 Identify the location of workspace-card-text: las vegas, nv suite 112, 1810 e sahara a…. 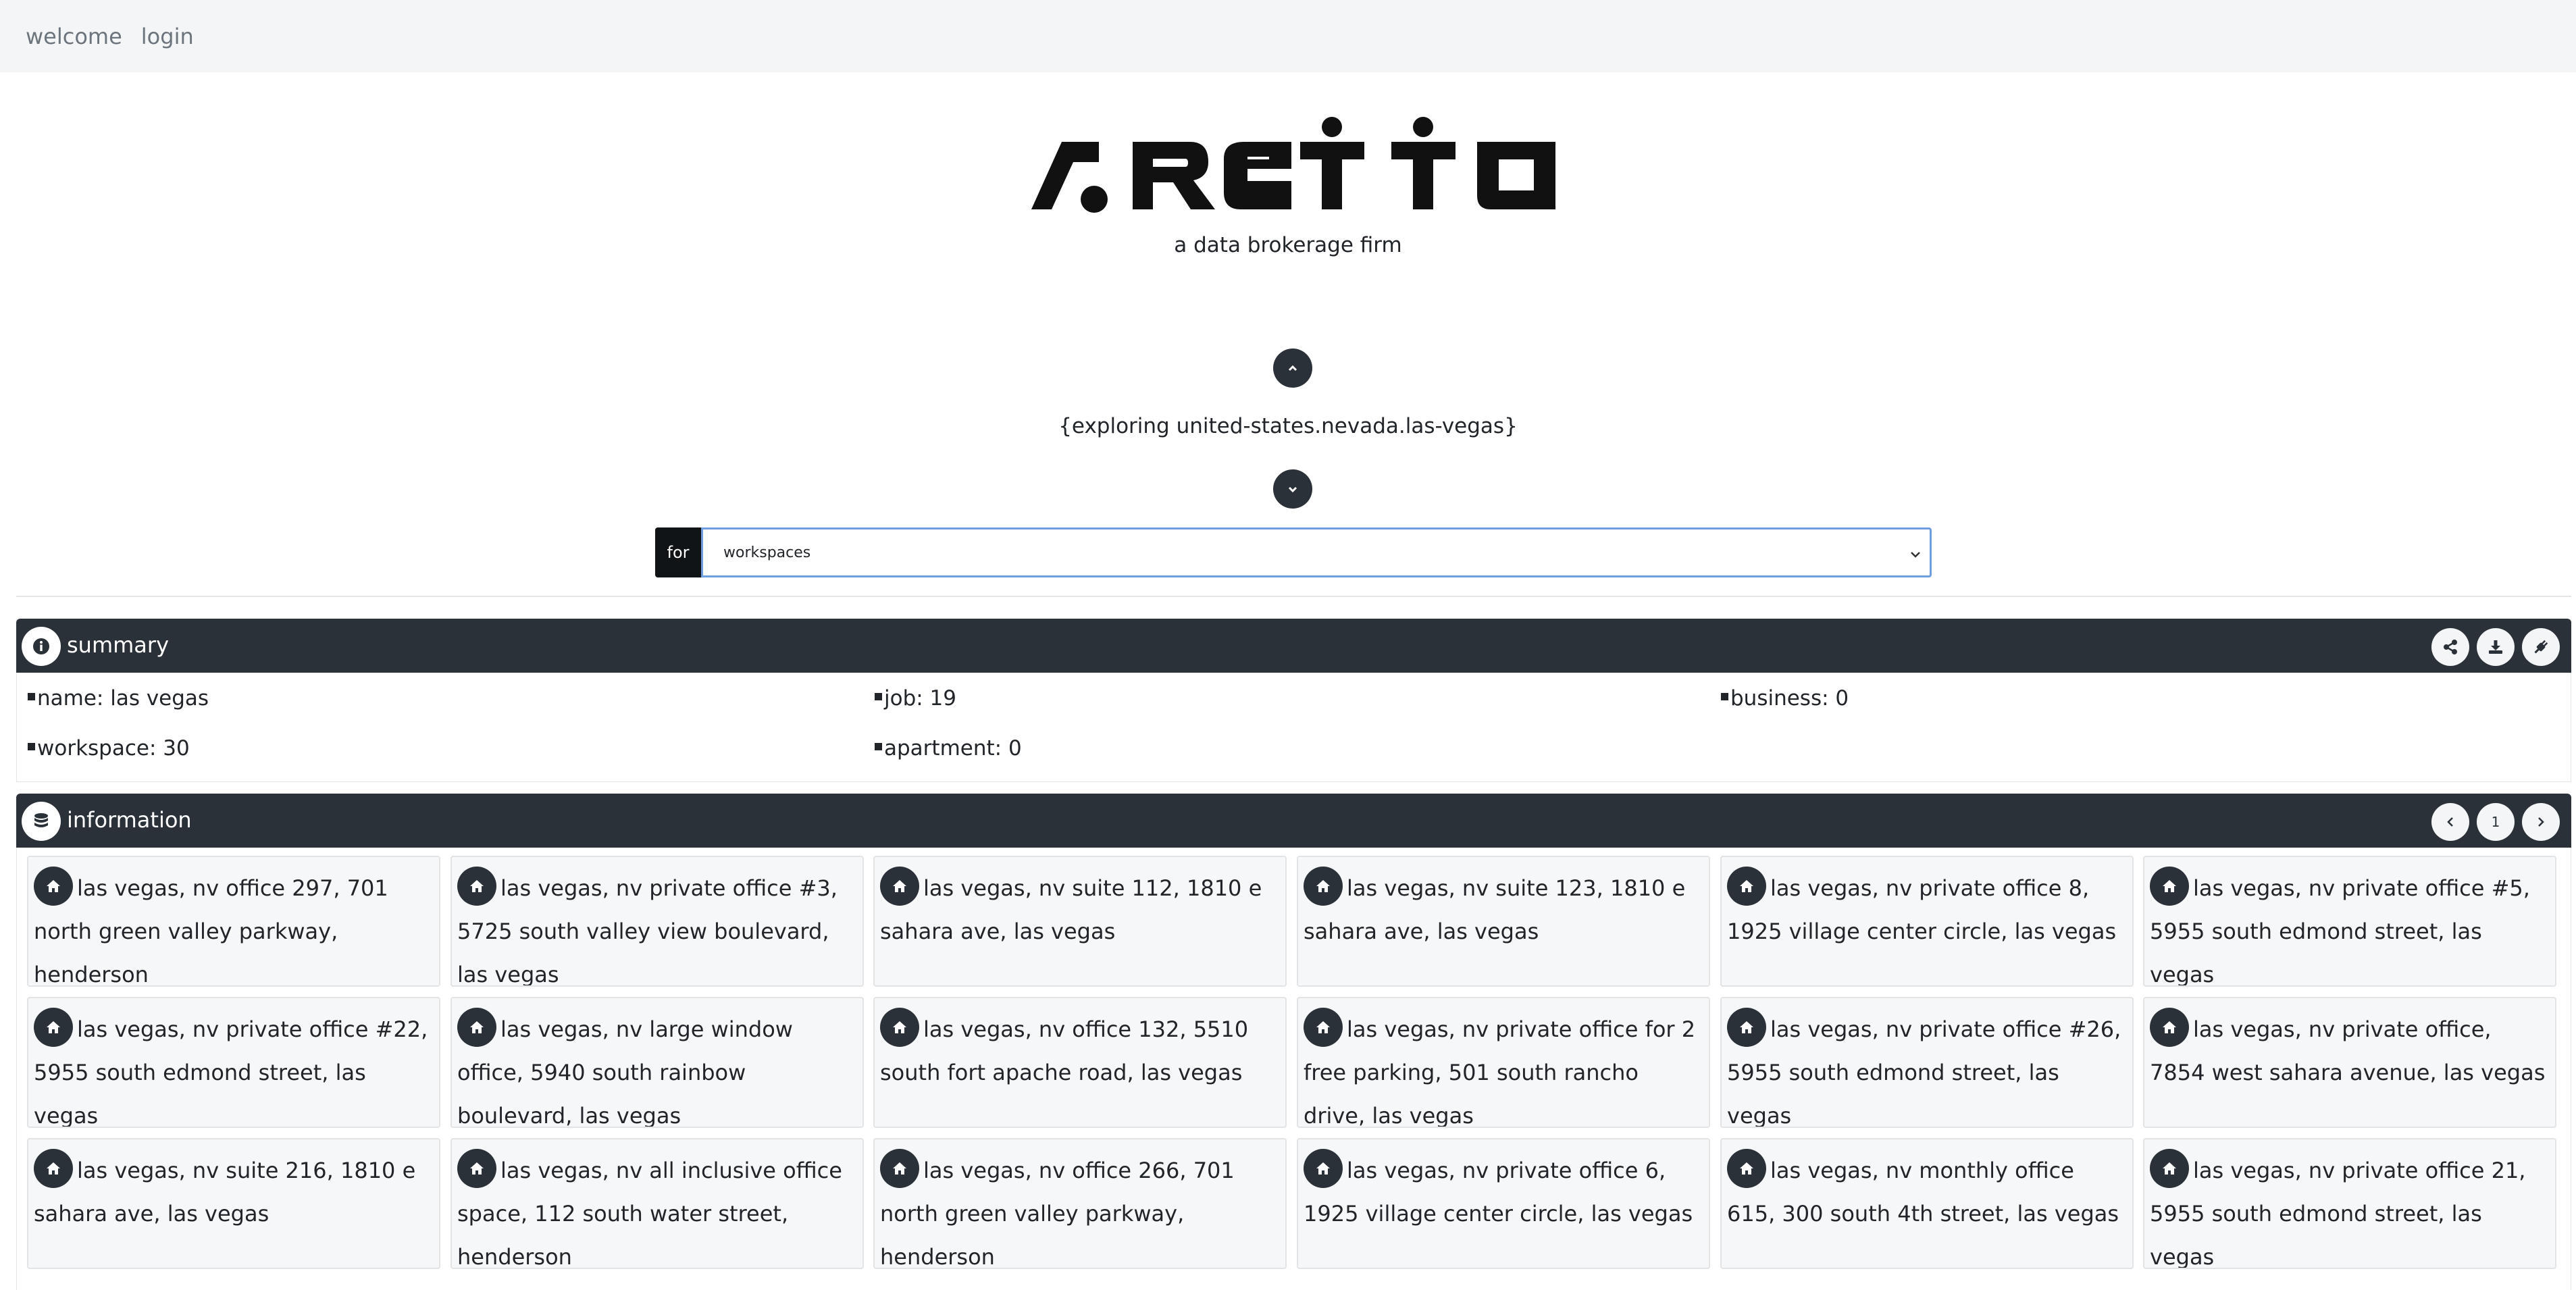
(1071, 909).